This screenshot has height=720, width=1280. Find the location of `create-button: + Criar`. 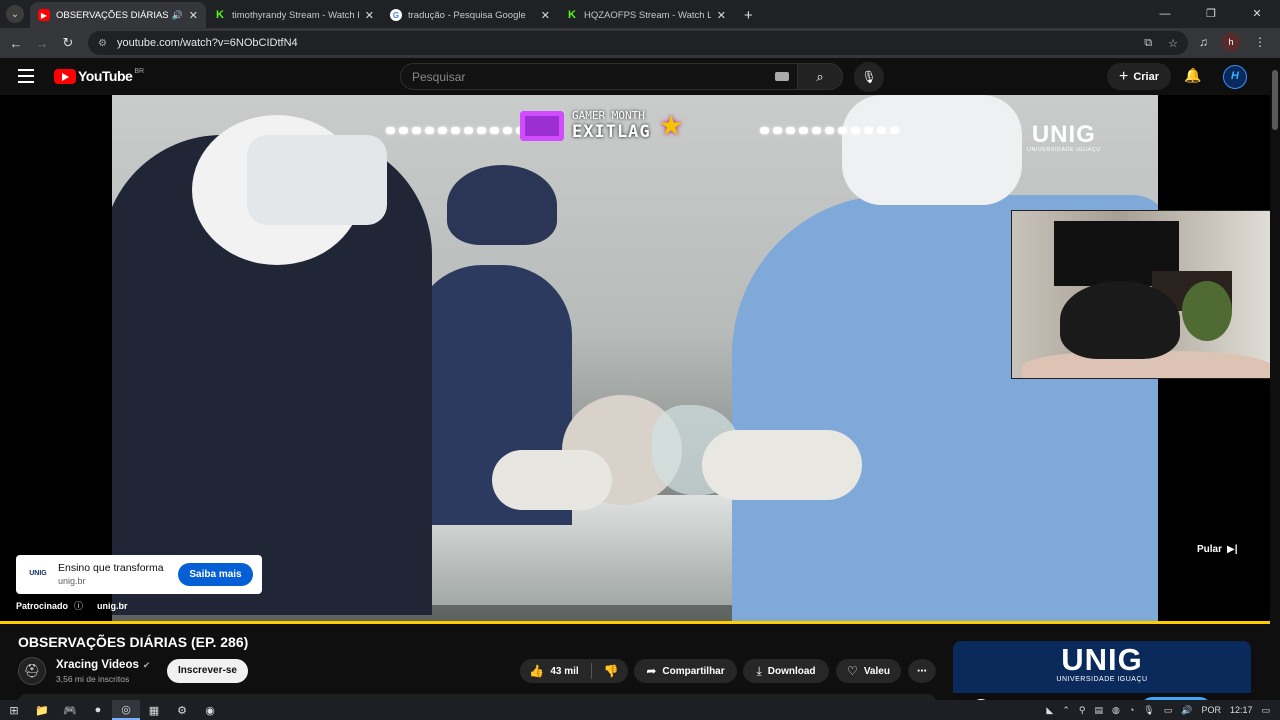

create-button: + Criar is located at coordinates (1139, 76).